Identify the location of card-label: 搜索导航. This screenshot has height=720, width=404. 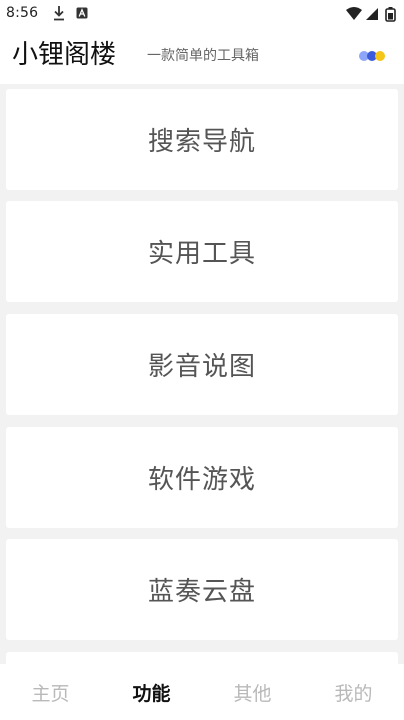
(201, 142).